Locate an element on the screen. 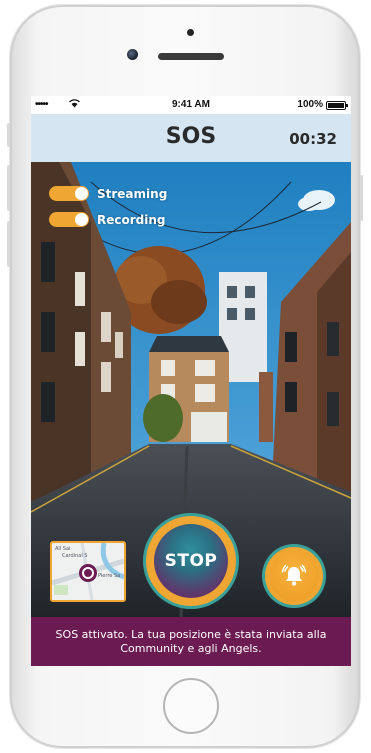 The height and width of the screenshot is (753, 371). map-street-label-2: Cardinal S is located at coordinates (74, 556).